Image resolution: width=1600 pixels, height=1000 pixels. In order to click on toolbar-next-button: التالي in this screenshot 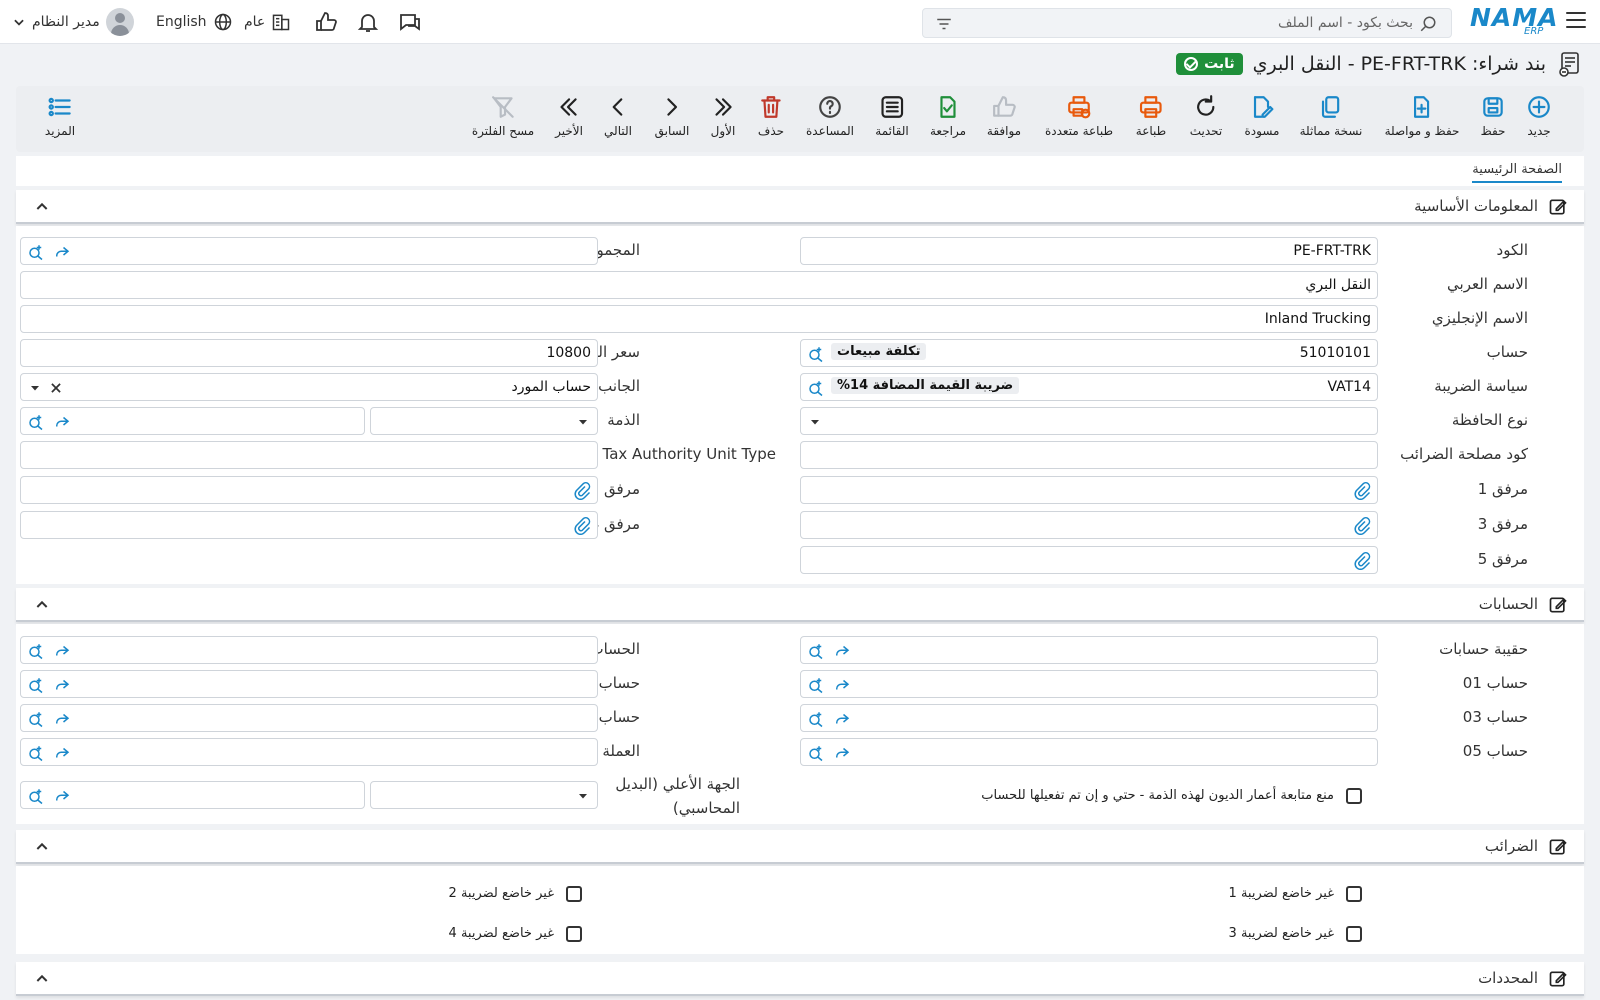, I will do `click(618, 120)`.